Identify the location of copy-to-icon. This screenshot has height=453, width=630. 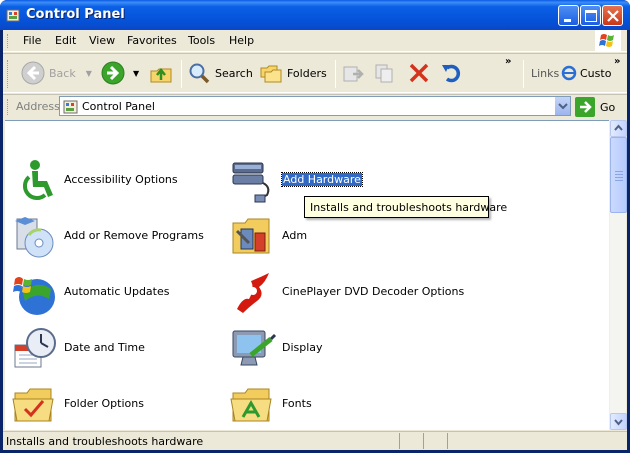
(384, 73).